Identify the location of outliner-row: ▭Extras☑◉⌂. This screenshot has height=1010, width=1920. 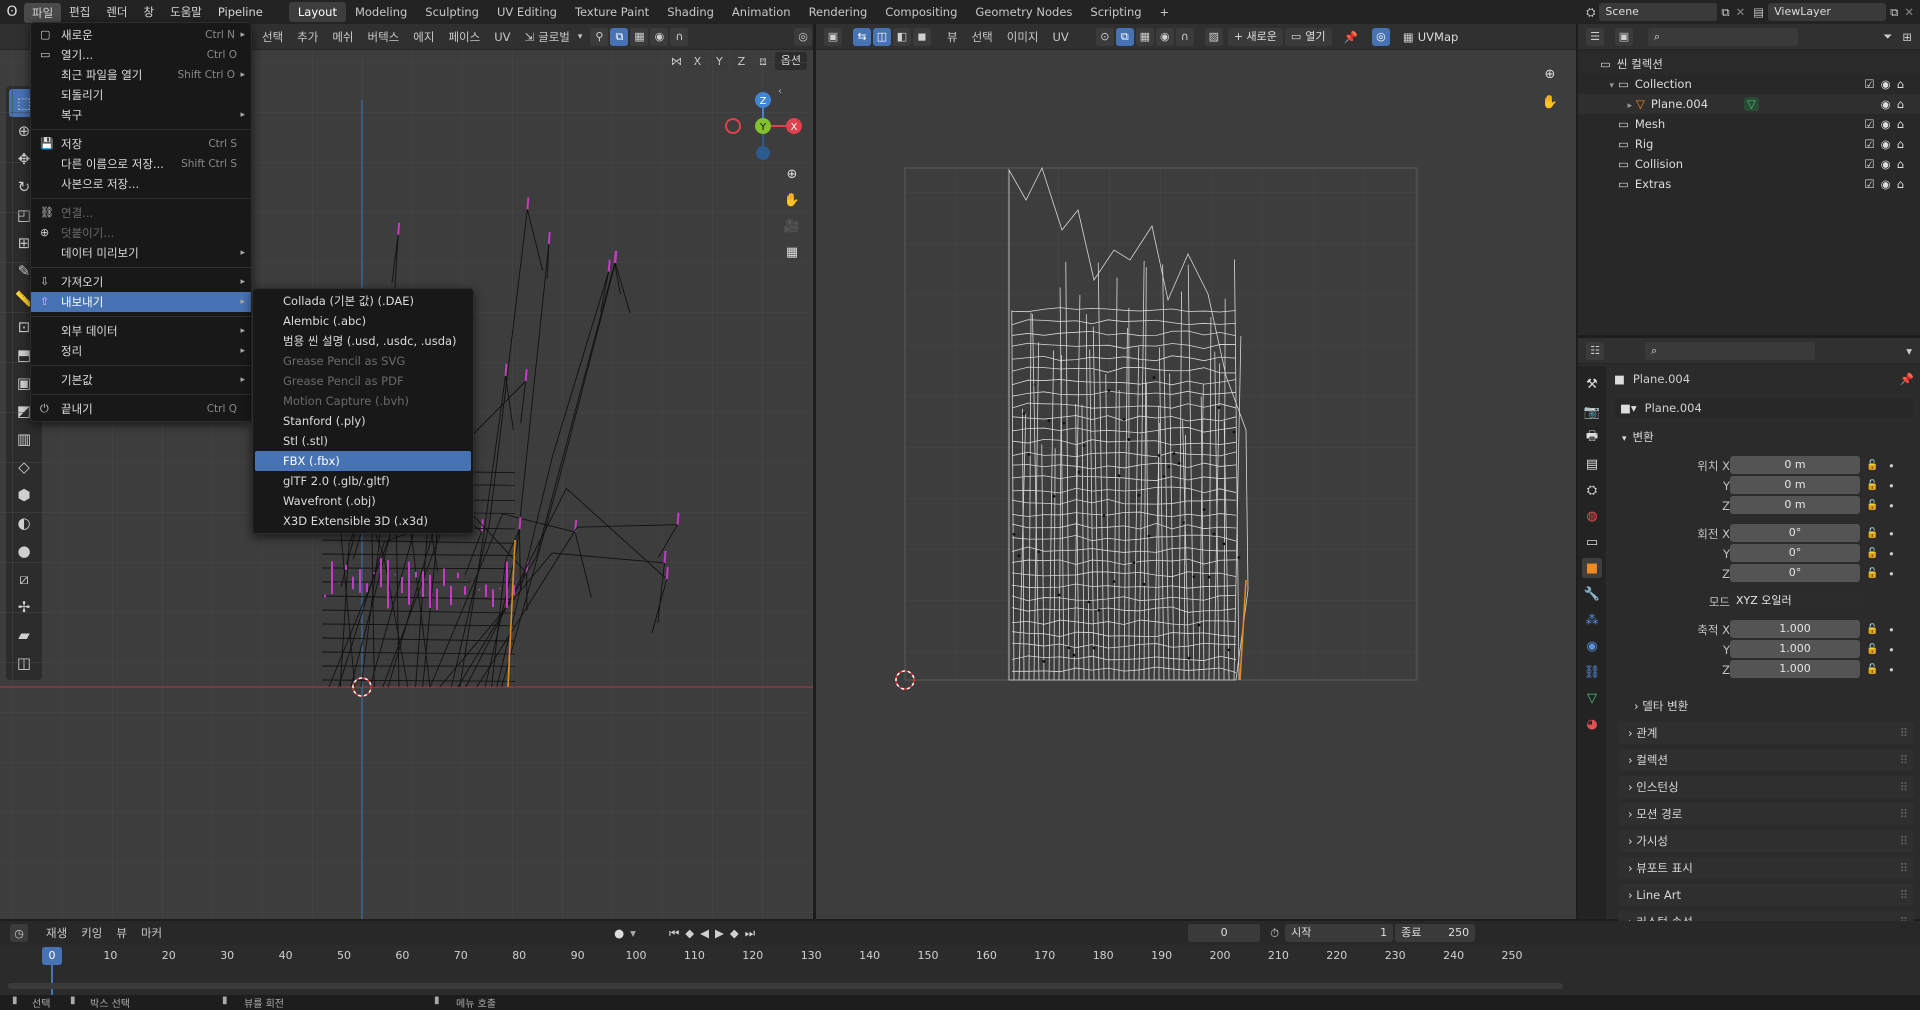
(1749, 184).